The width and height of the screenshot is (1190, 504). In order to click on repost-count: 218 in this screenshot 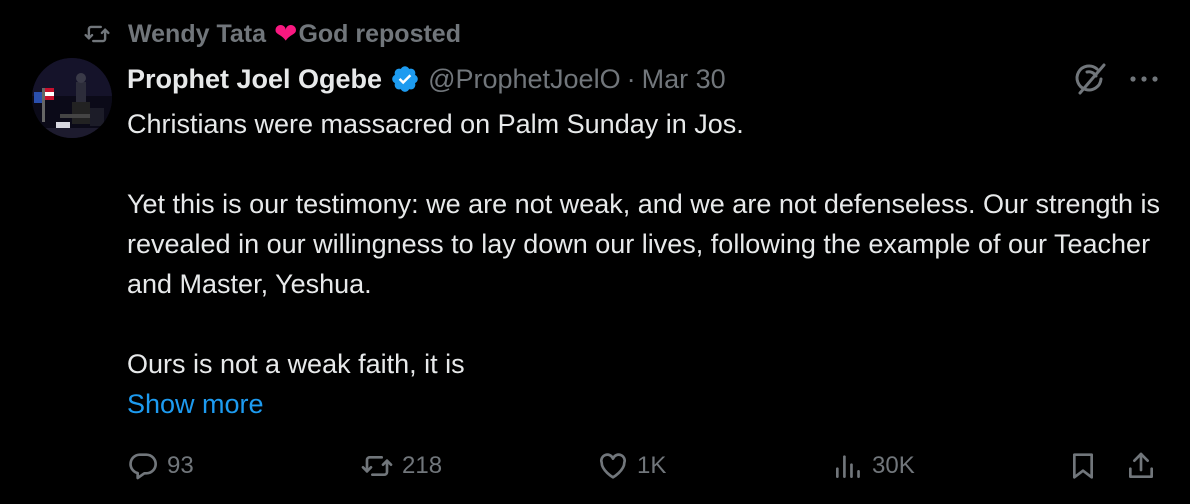, I will do `click(422, 465)`.